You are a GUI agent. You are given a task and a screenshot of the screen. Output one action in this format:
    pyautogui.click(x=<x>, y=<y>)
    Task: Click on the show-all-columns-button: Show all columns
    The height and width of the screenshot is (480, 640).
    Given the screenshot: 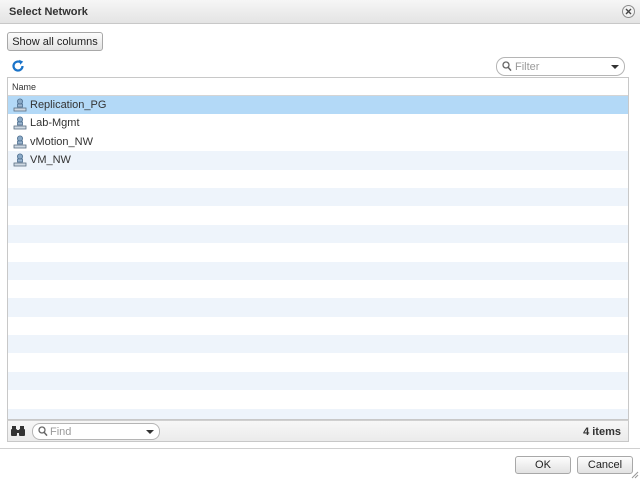 What is the action you would take?
    pyautogui.click(x=55, y=41)
    